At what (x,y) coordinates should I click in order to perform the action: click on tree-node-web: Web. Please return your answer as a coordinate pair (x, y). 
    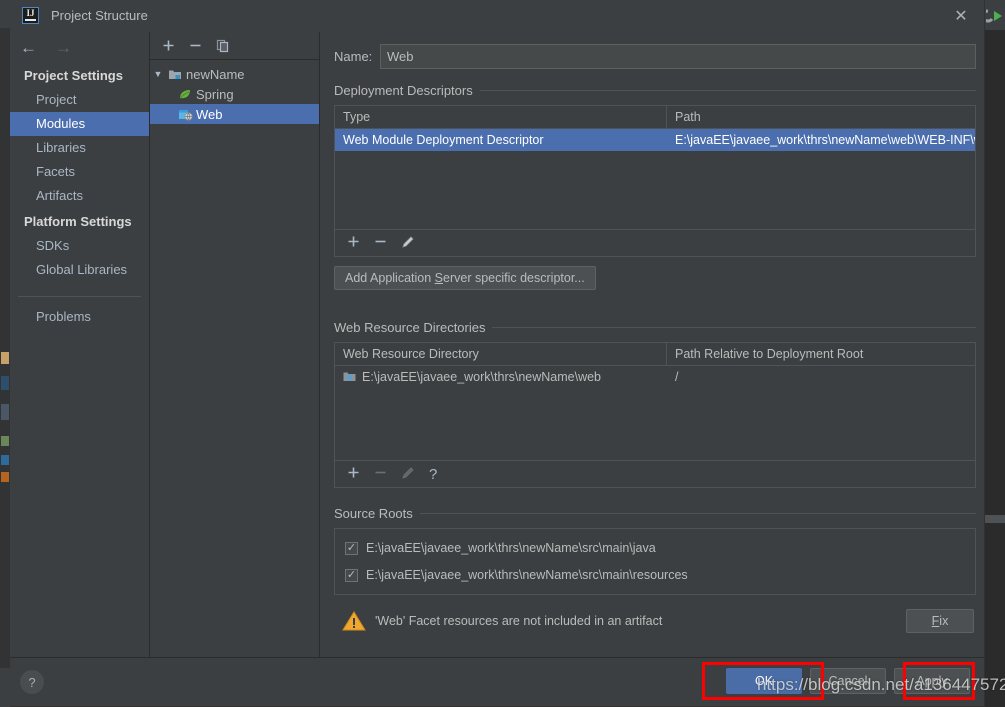
    Looking at the image, I should click on (234, 114).